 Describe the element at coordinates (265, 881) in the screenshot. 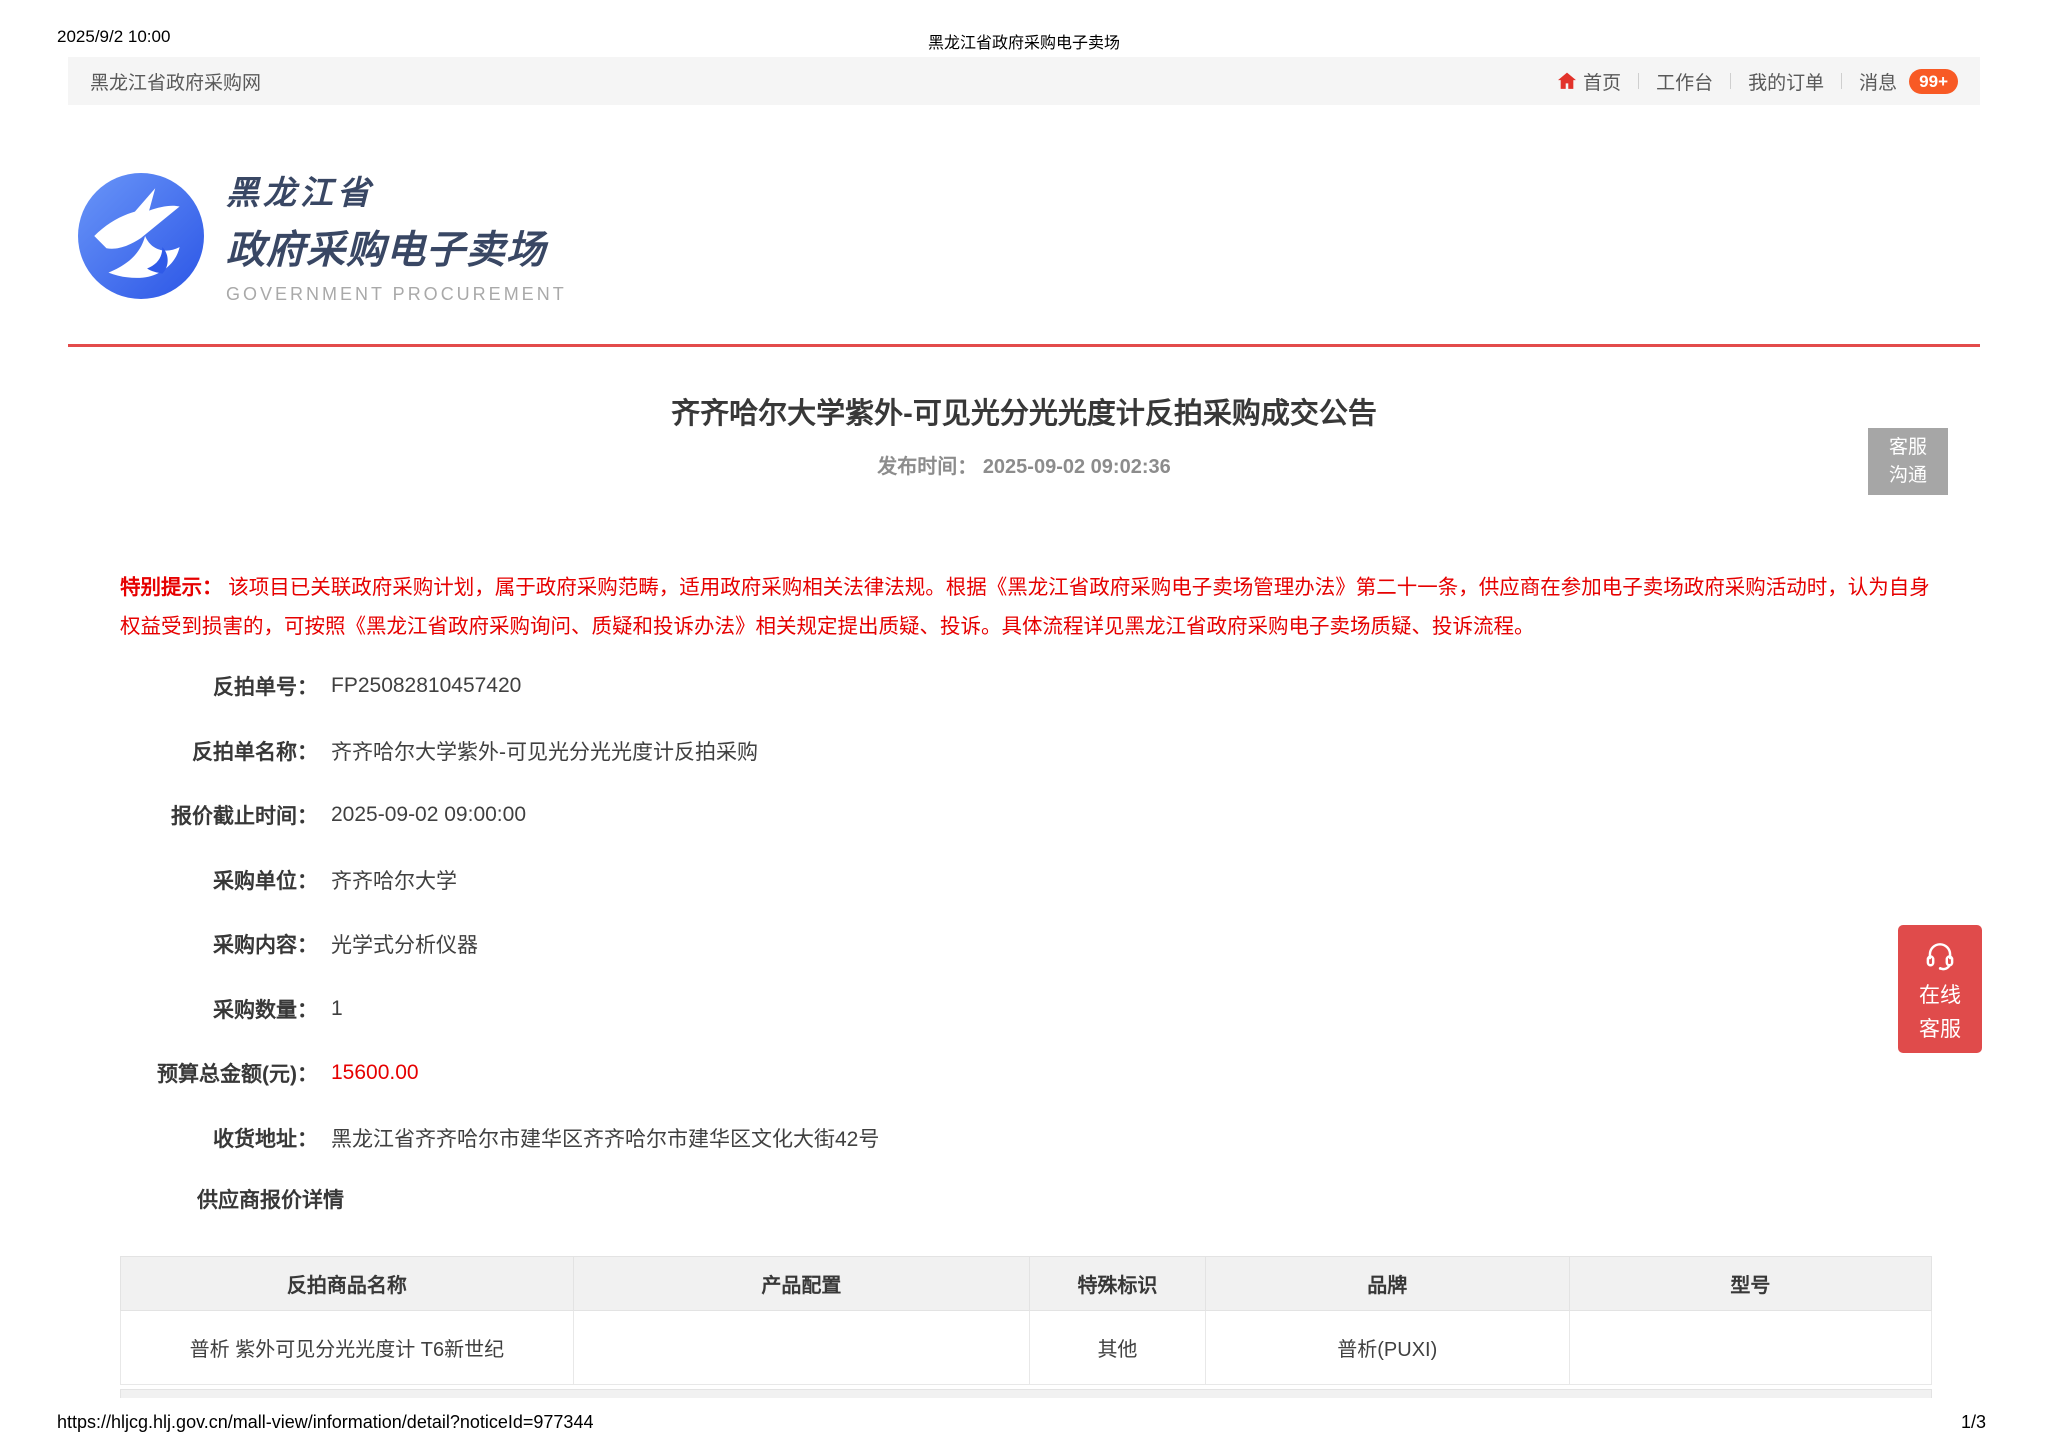

I see `field-label: 采购单位：` at that location.